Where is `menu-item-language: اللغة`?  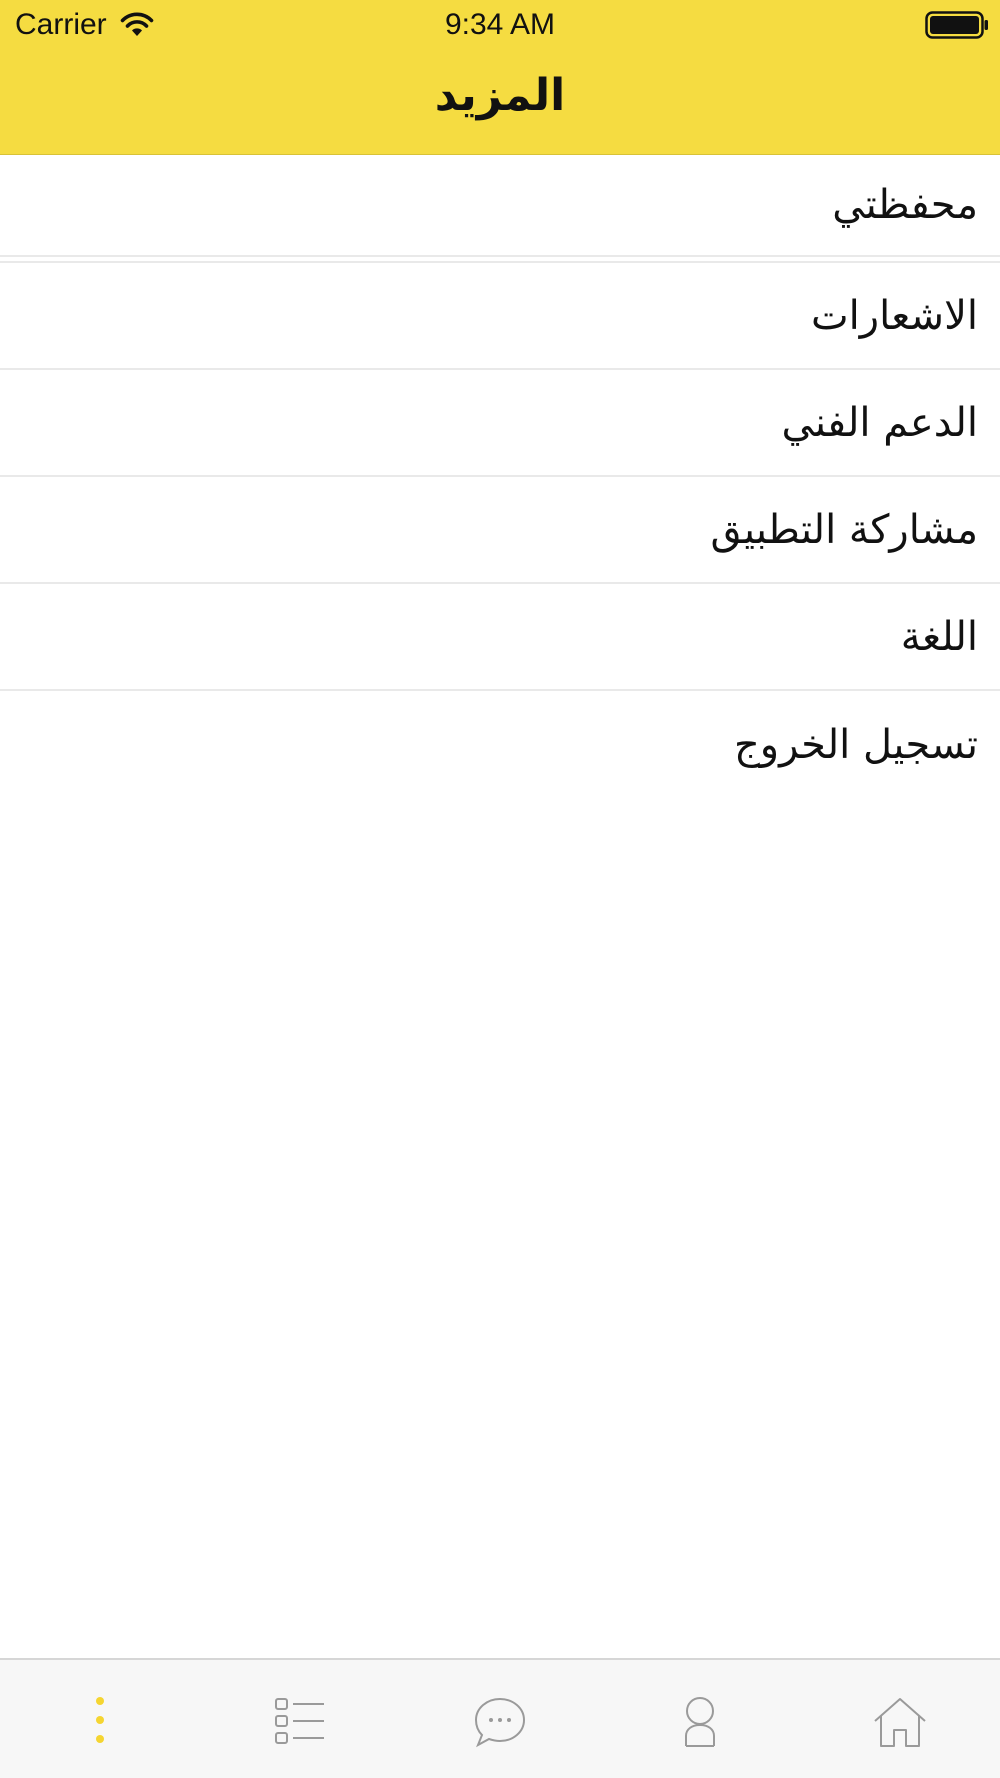 menu-item-language: اللغة is located at coordinates (500, 637).